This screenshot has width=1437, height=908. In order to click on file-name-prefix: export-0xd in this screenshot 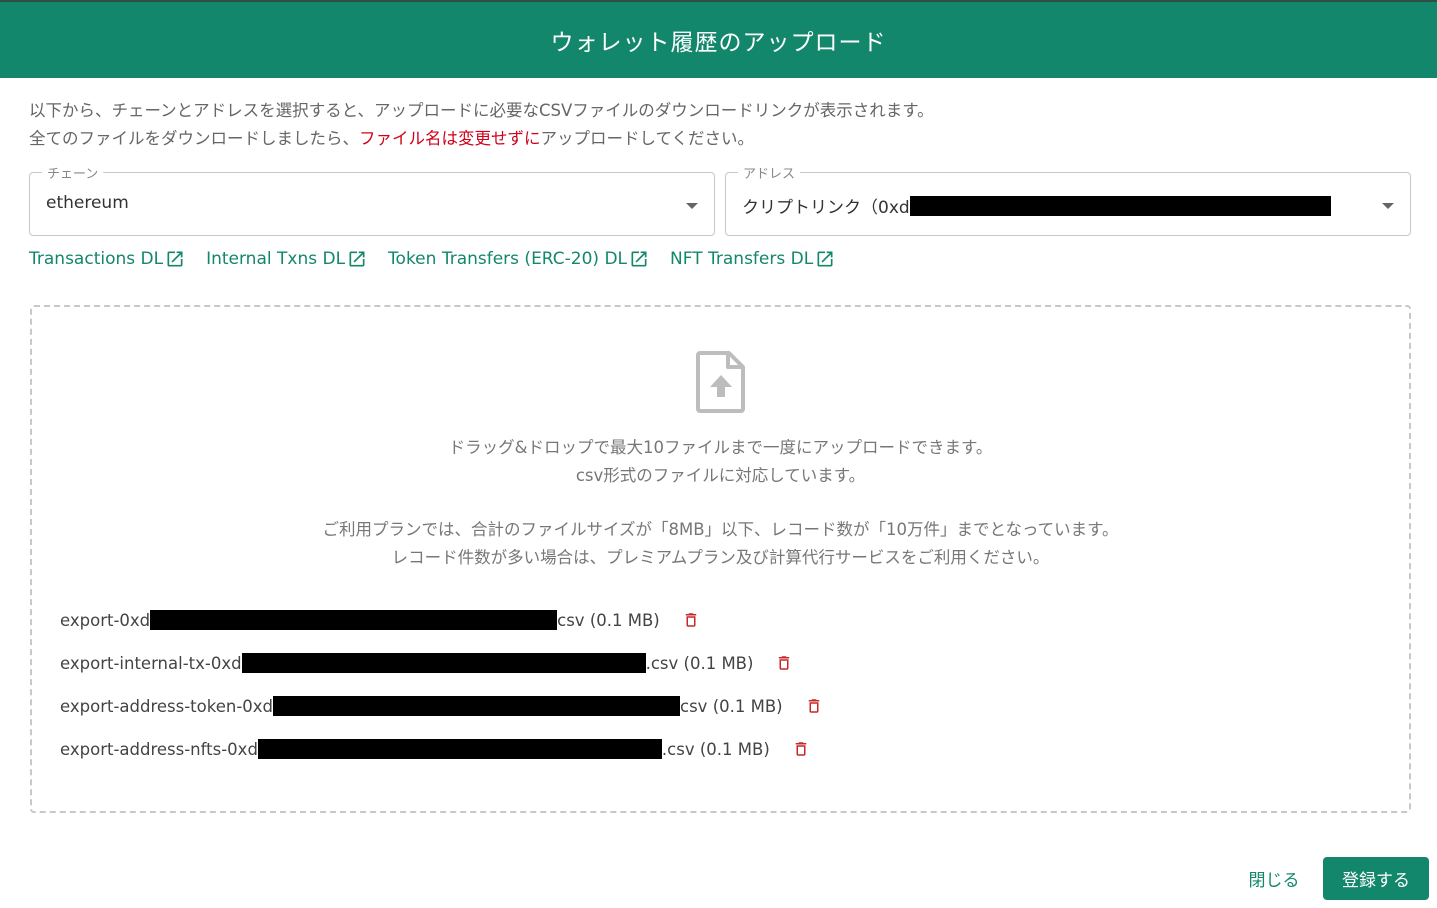, I will do `click(105, 620)`.